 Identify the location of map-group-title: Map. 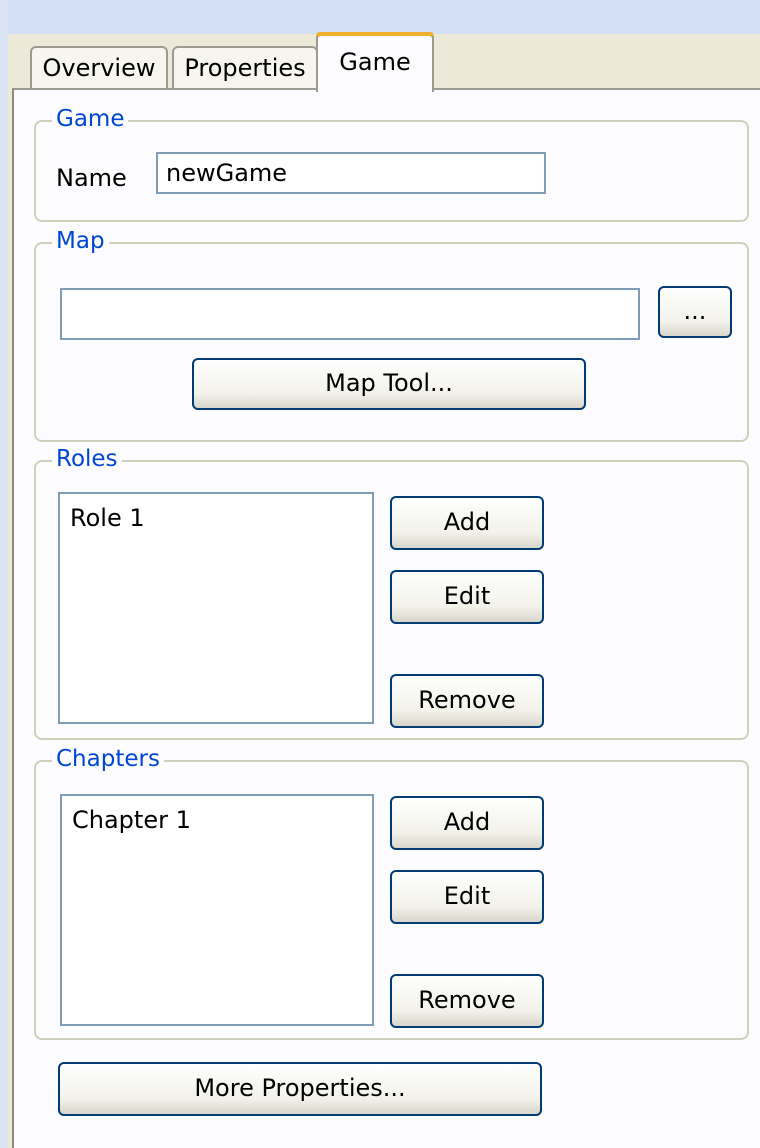
(80, 241).